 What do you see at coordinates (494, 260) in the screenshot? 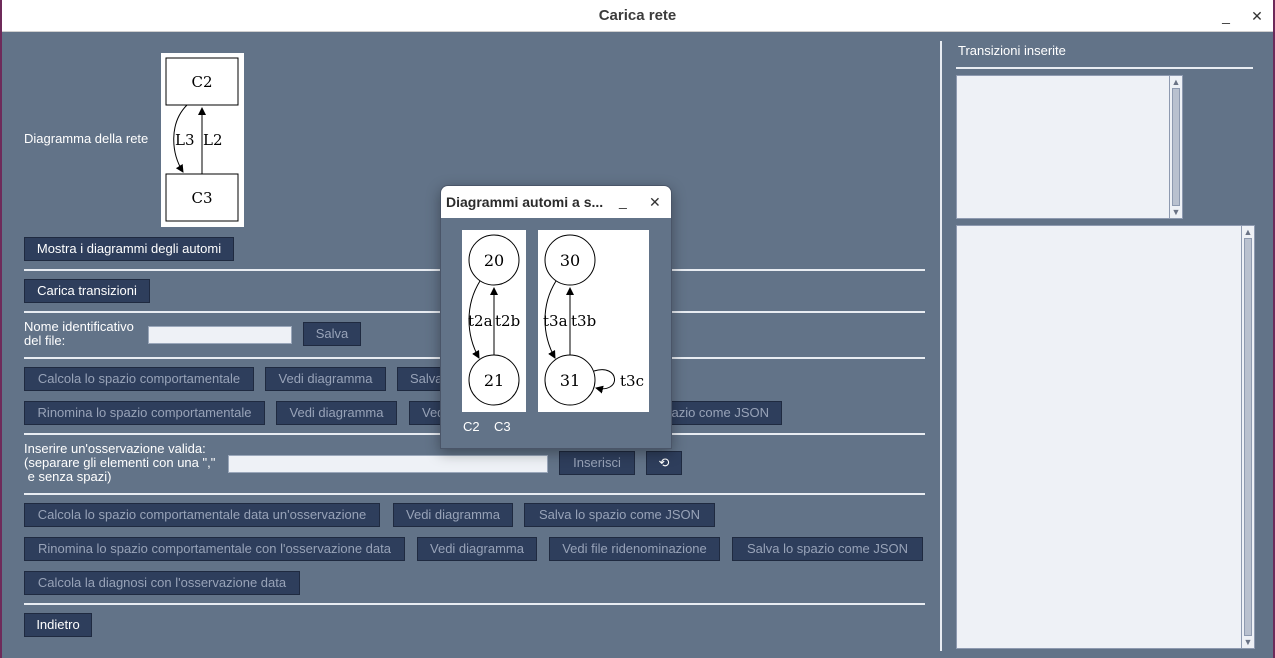
I see `state-20: 20` at bounding box center [494, 260].